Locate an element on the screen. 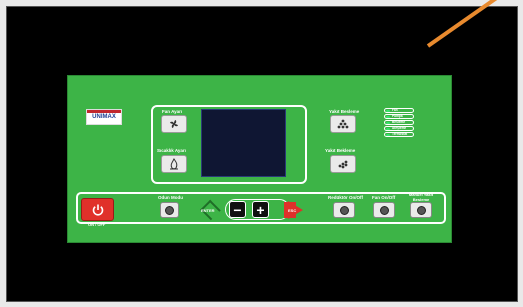 The image size is (523, 307). fan-setting-label: Fan Ayarı is located at coordinates (172, 111).